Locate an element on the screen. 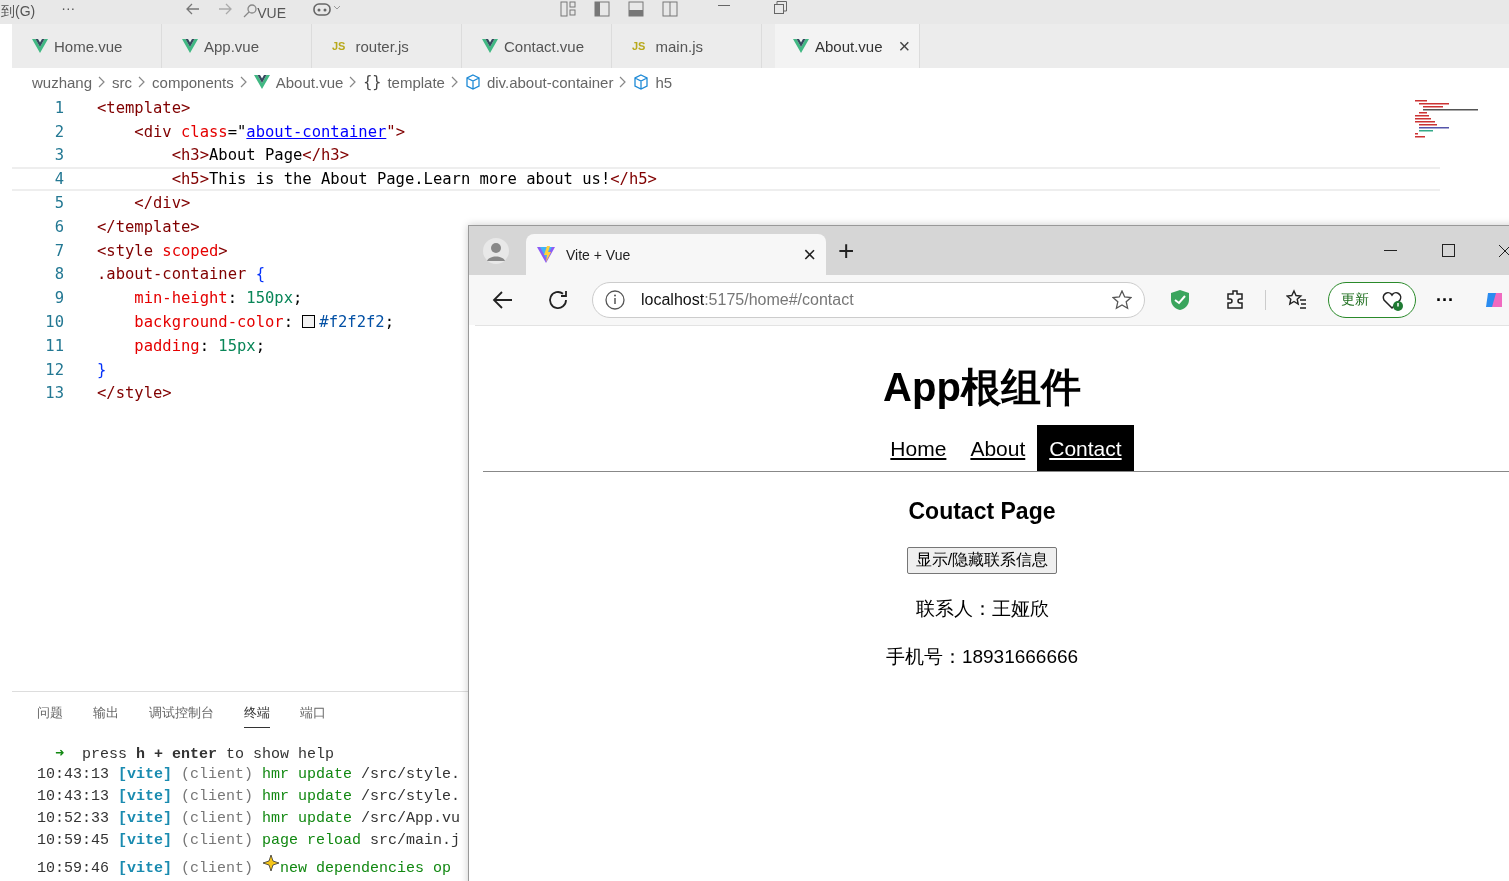  line-number: 6 is located at coordinates (59, 226).